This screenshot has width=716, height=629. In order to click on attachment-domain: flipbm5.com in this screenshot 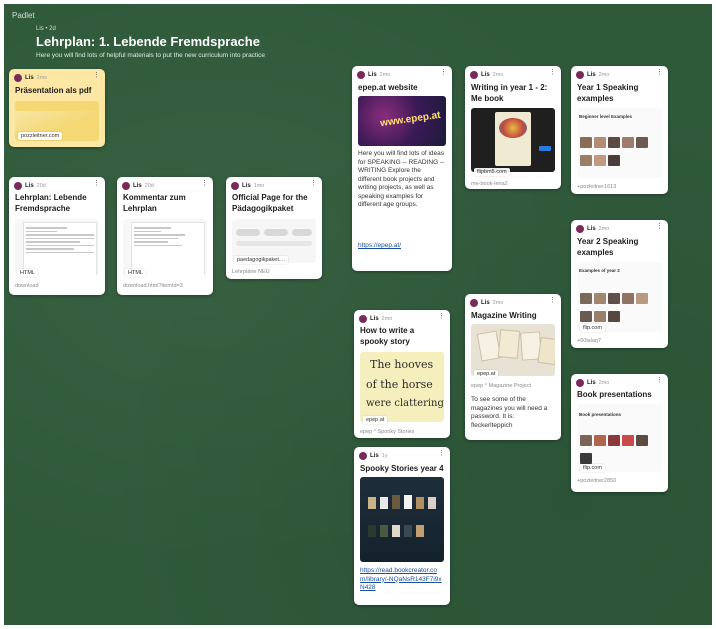, I will do `click(492, 172)`.